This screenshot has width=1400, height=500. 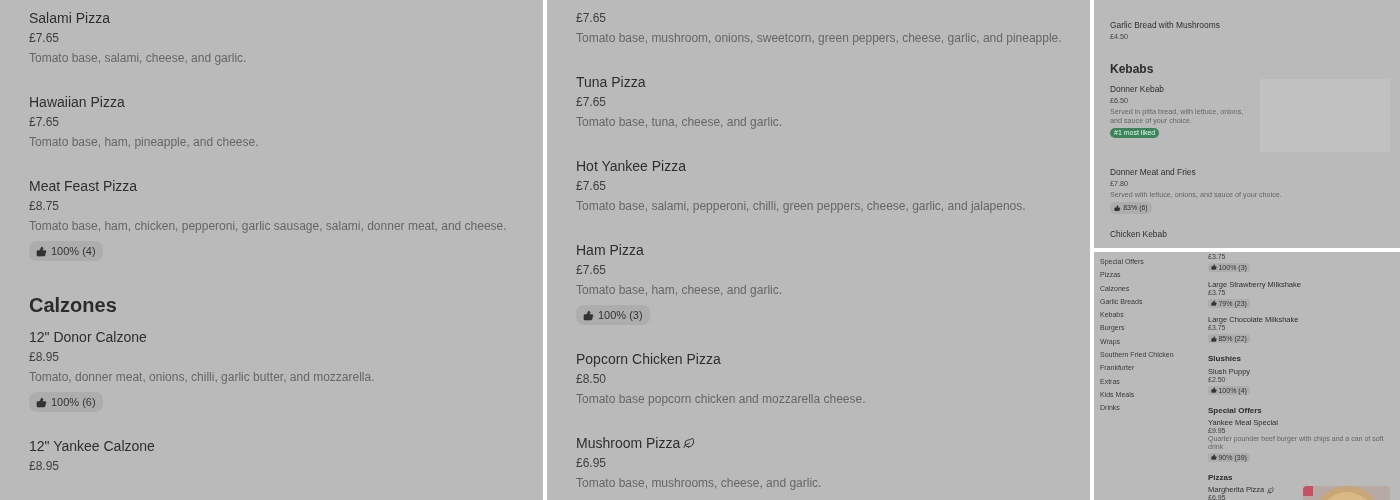 I want to click on rating-text: 100% (6), so click(x=73, y=402).